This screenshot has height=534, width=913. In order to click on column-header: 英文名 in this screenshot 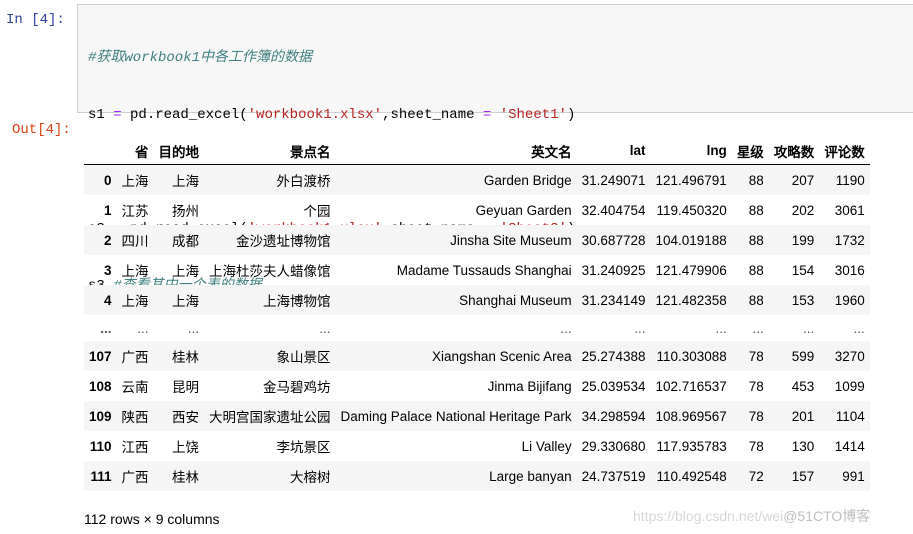, I will do `click(456, 151)`.